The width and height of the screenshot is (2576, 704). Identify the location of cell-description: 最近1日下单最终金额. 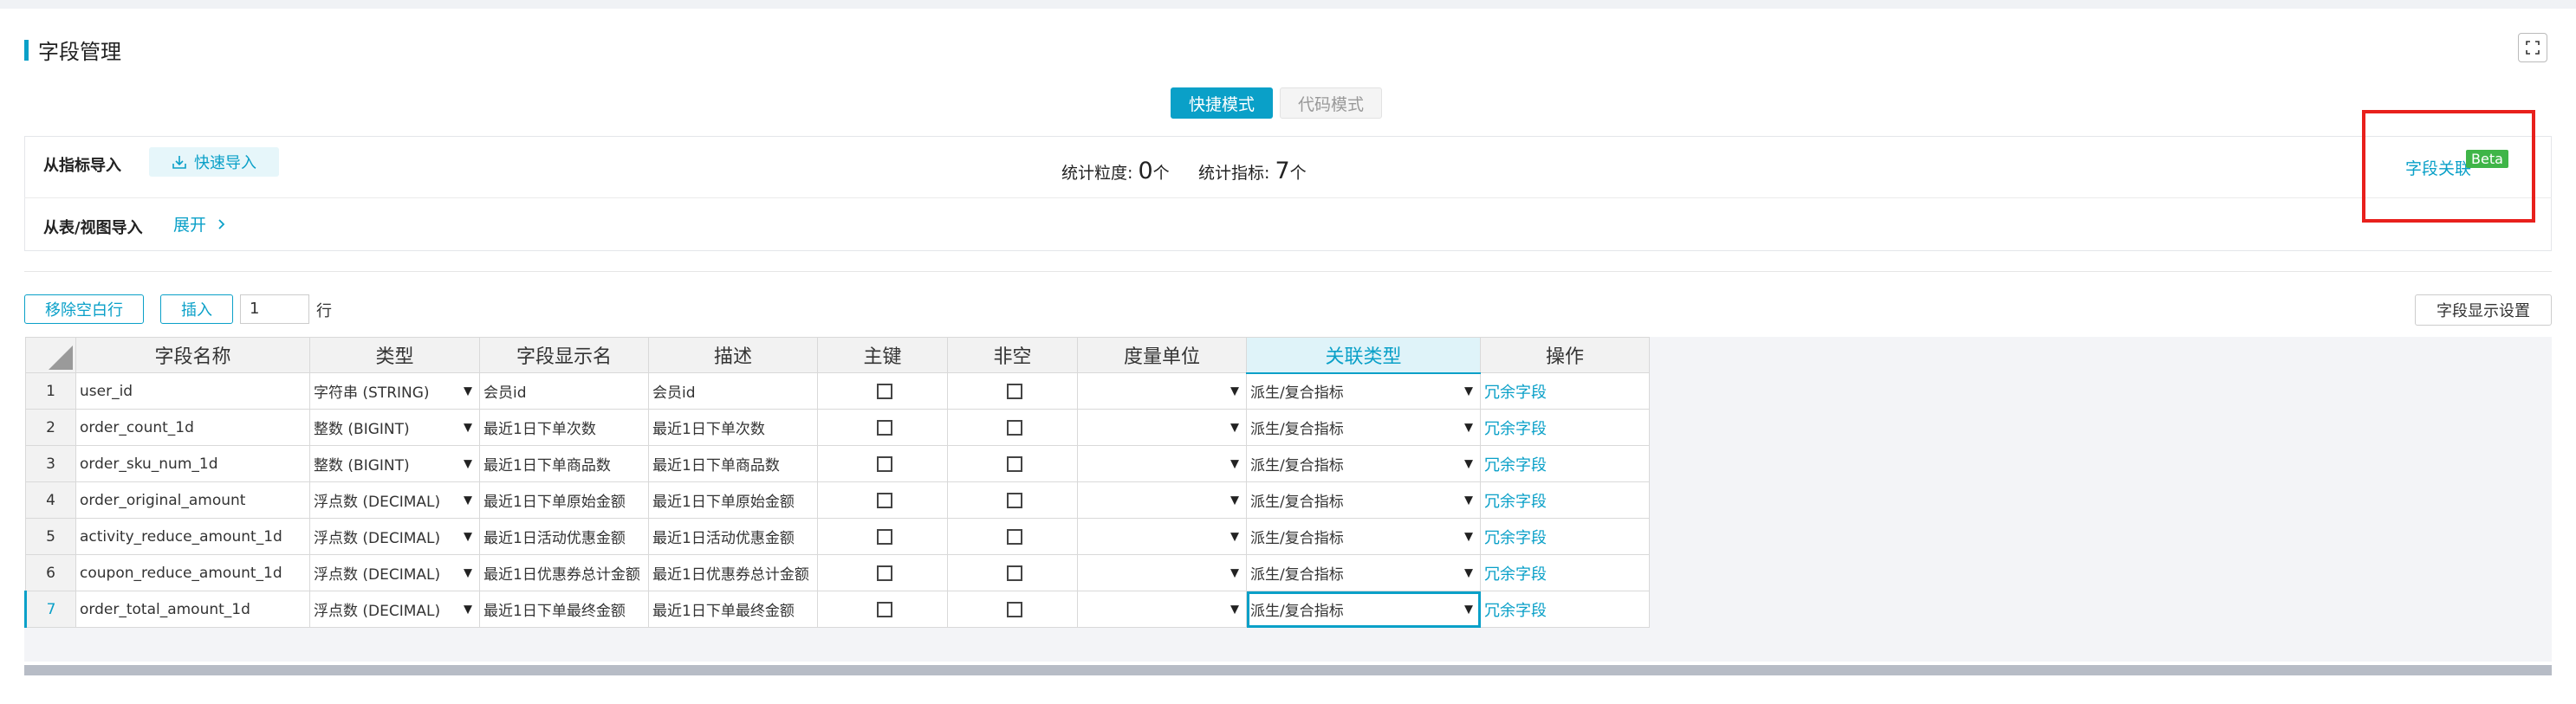
(733, 609).